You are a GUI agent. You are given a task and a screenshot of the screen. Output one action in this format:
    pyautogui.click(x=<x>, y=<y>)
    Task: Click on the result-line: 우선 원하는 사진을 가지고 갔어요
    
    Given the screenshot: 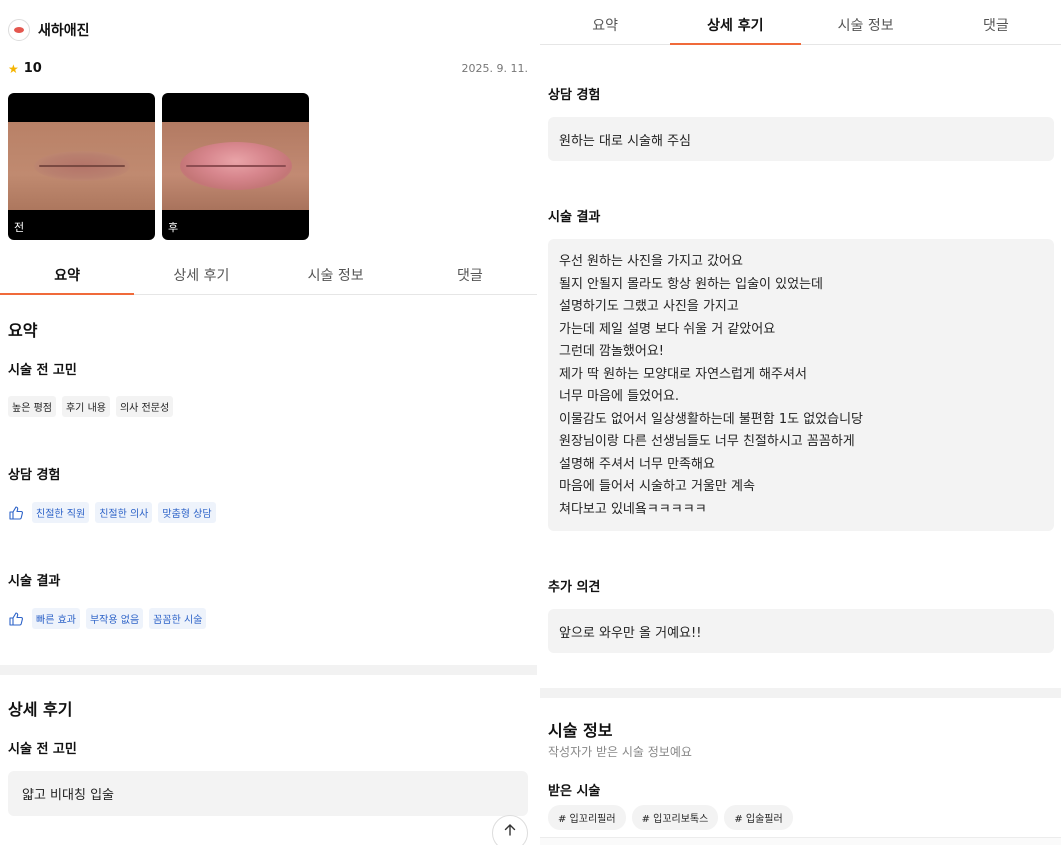 What is the action you would take?
    pyautogui.click(x=651, y=261)
    